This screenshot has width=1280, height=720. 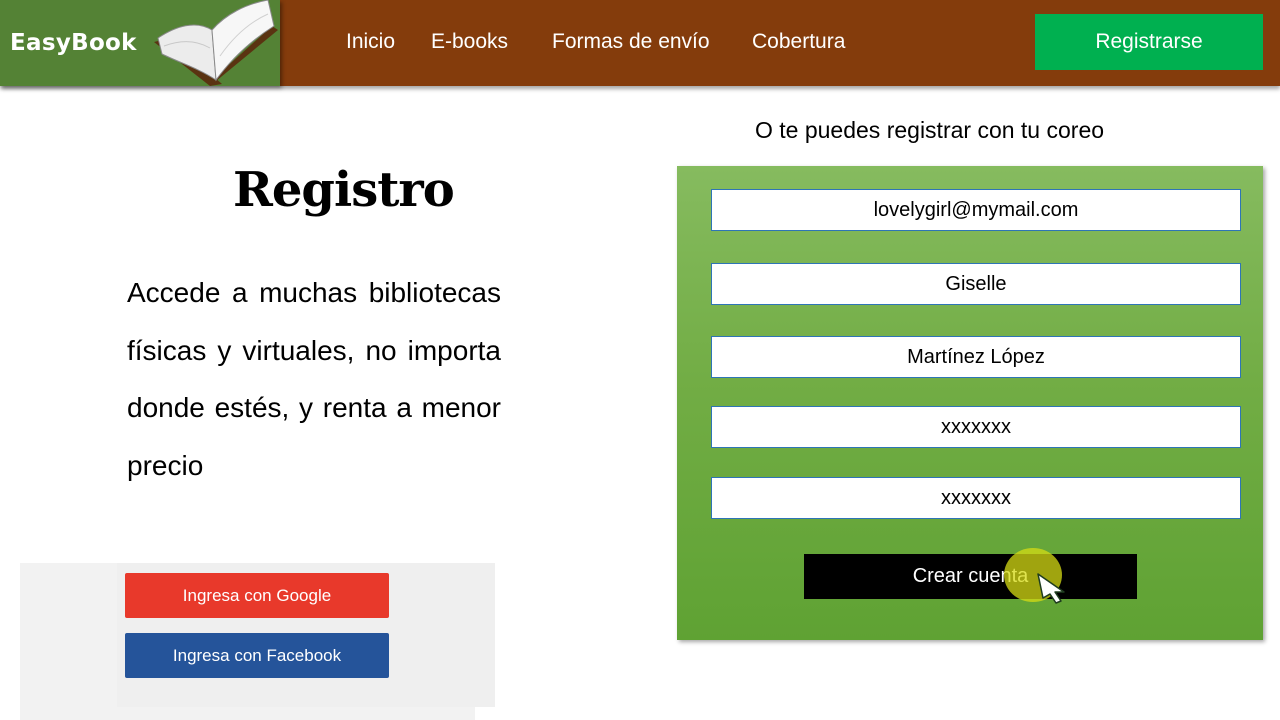 What do you see at coordinates (257, 655) in the screenshot?
I see `facebook-login-button: Ingresa con Facebook` at bounding box center [257, 655].